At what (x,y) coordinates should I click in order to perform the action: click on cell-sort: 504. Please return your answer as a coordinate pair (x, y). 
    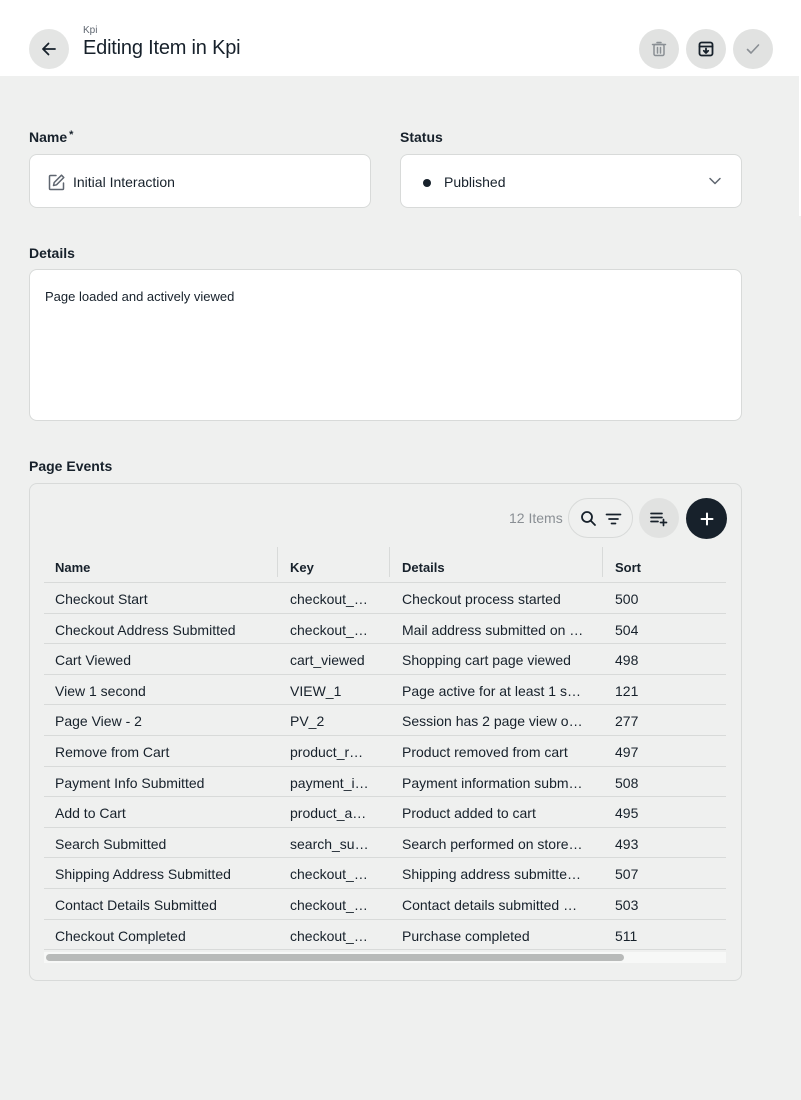
    Looking at the image, I should click on (627, 629).